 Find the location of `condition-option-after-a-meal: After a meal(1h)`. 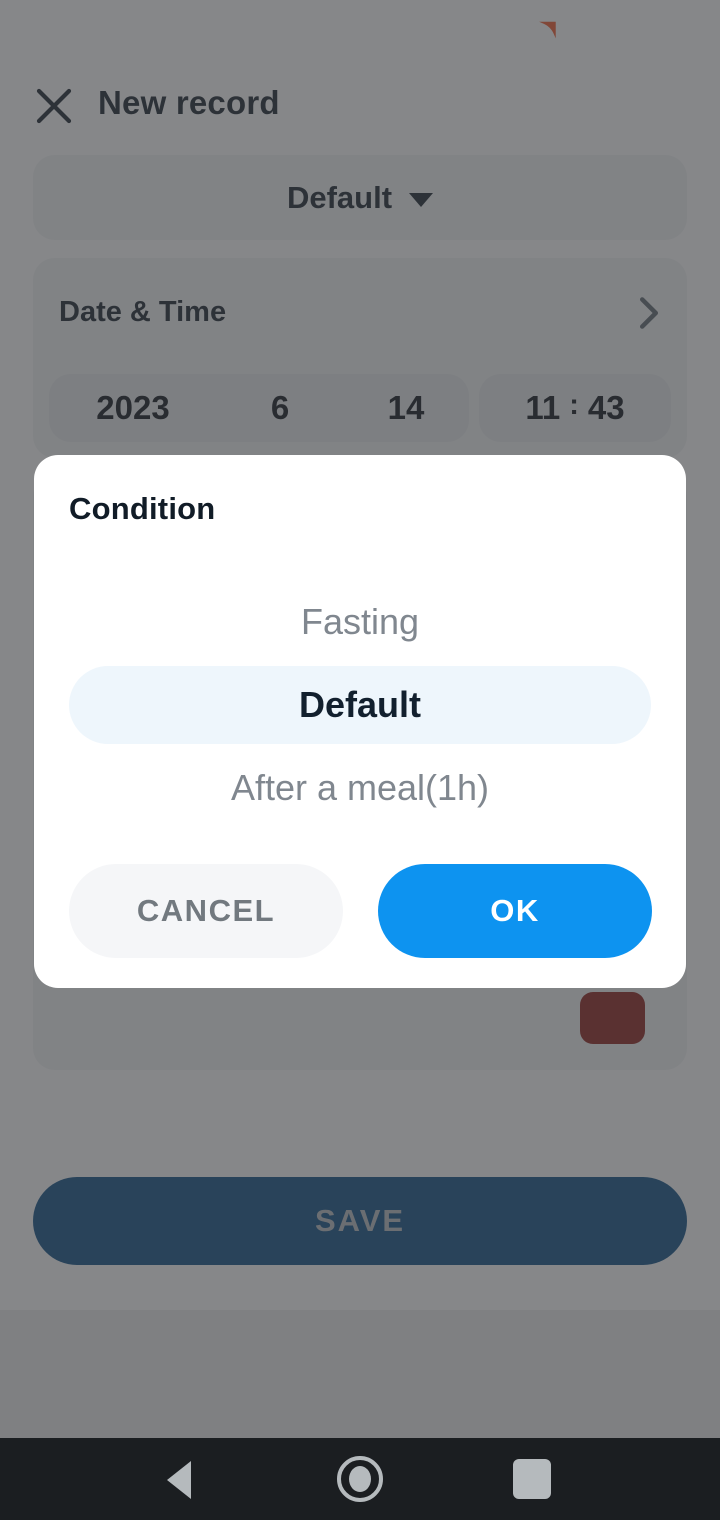

condition-option-after-a-meal: After a meal(1h) is located at coordinates (360, 788).